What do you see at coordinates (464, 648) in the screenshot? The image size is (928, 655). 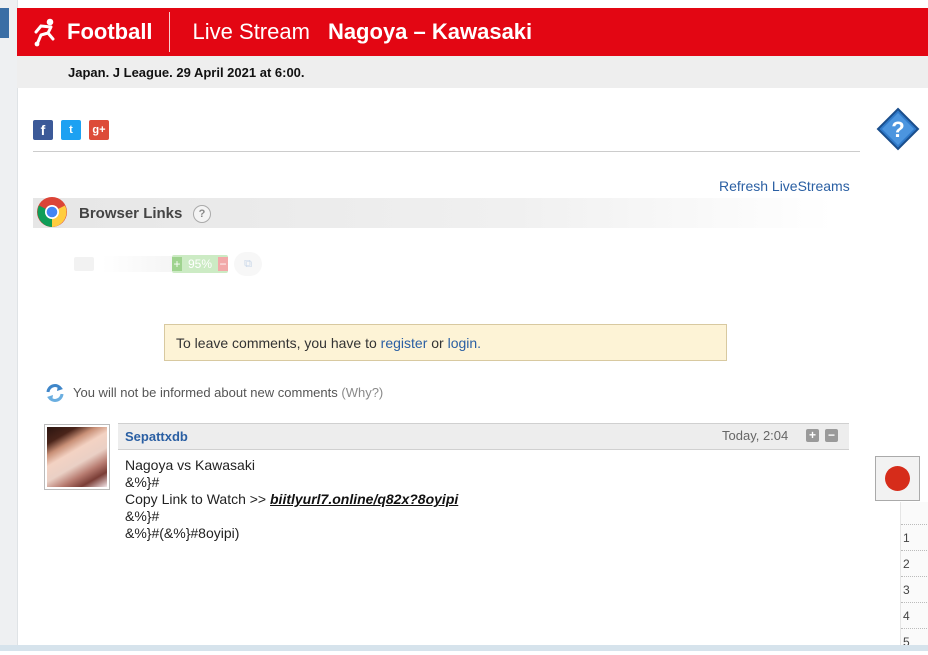 I see `bottom-scrollbar` at bounding box center [464, 648].